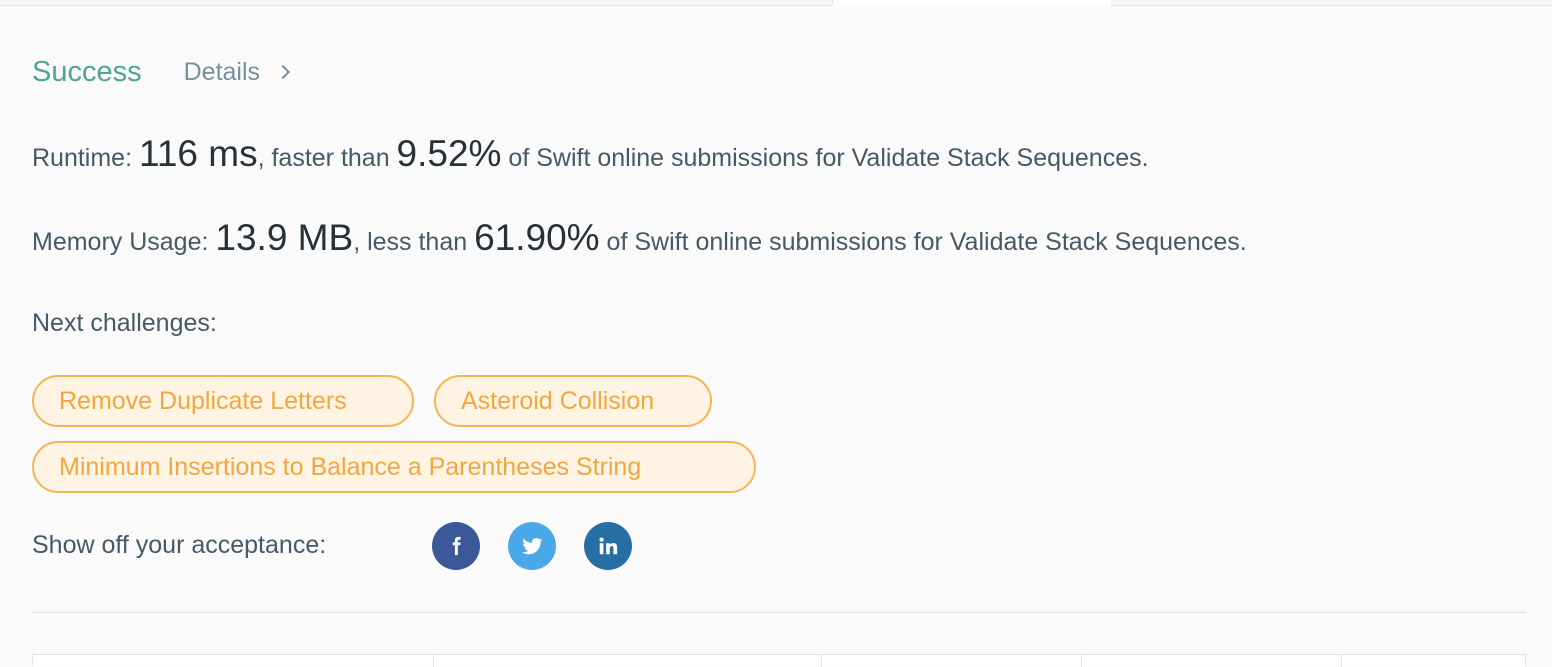  What do you see at coordinates (327, 158) in the screenshot?
I see `runtime-comparator: , faster than` at bounding box center [327, 158].